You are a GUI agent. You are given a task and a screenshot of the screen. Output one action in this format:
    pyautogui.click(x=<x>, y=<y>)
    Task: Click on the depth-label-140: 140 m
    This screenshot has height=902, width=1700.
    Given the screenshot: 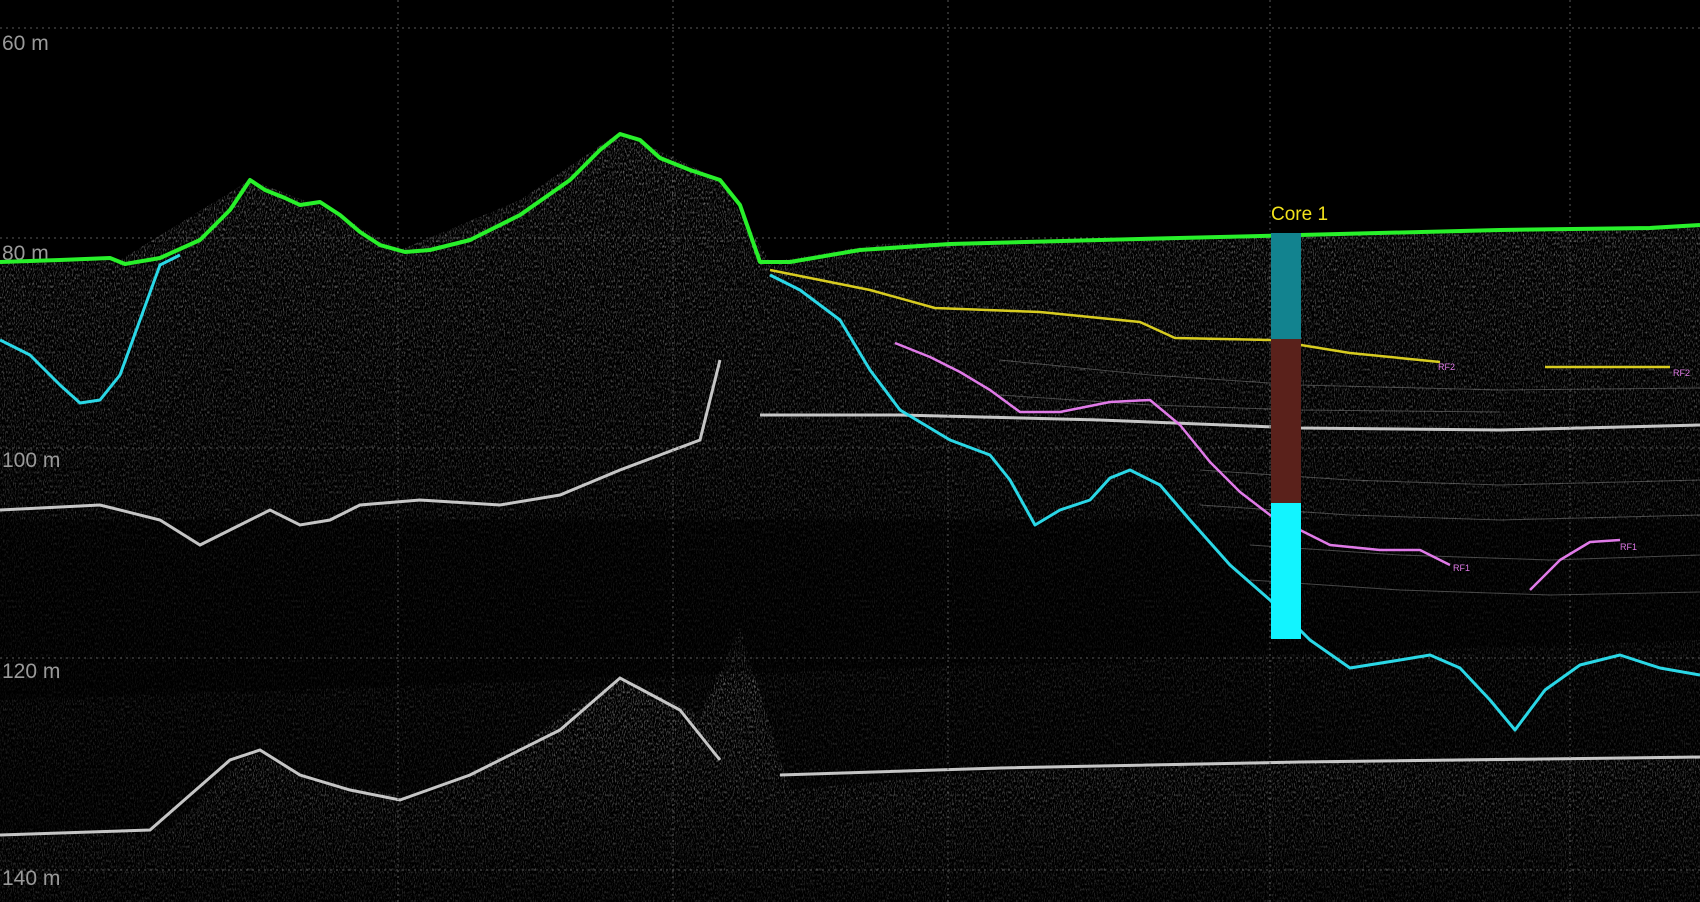 What is the action you would take?
    pyautogui.click(x=31, y=878)
    